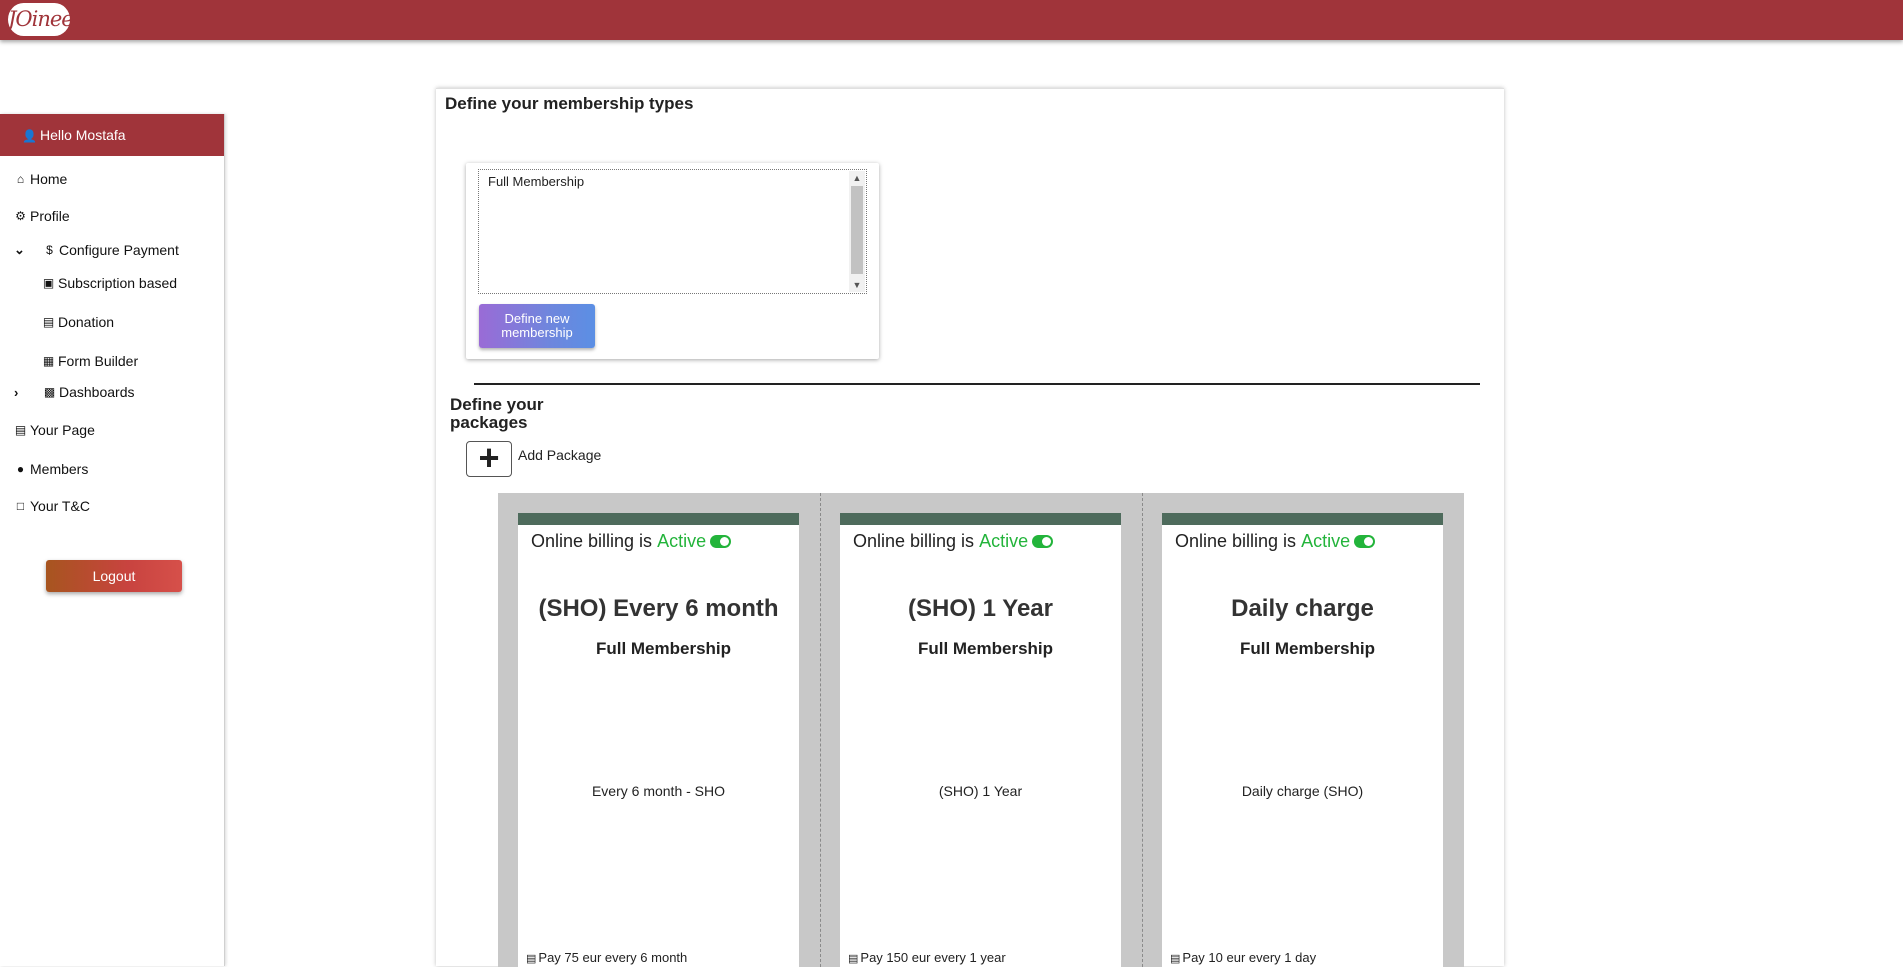 Image resolution: width=1903 pixels, height=967 pixels. Describe the element at coordinates (672, 231) in the screenshot. I see `membership-listbox: Full Membership ▲ ▼` at that location.